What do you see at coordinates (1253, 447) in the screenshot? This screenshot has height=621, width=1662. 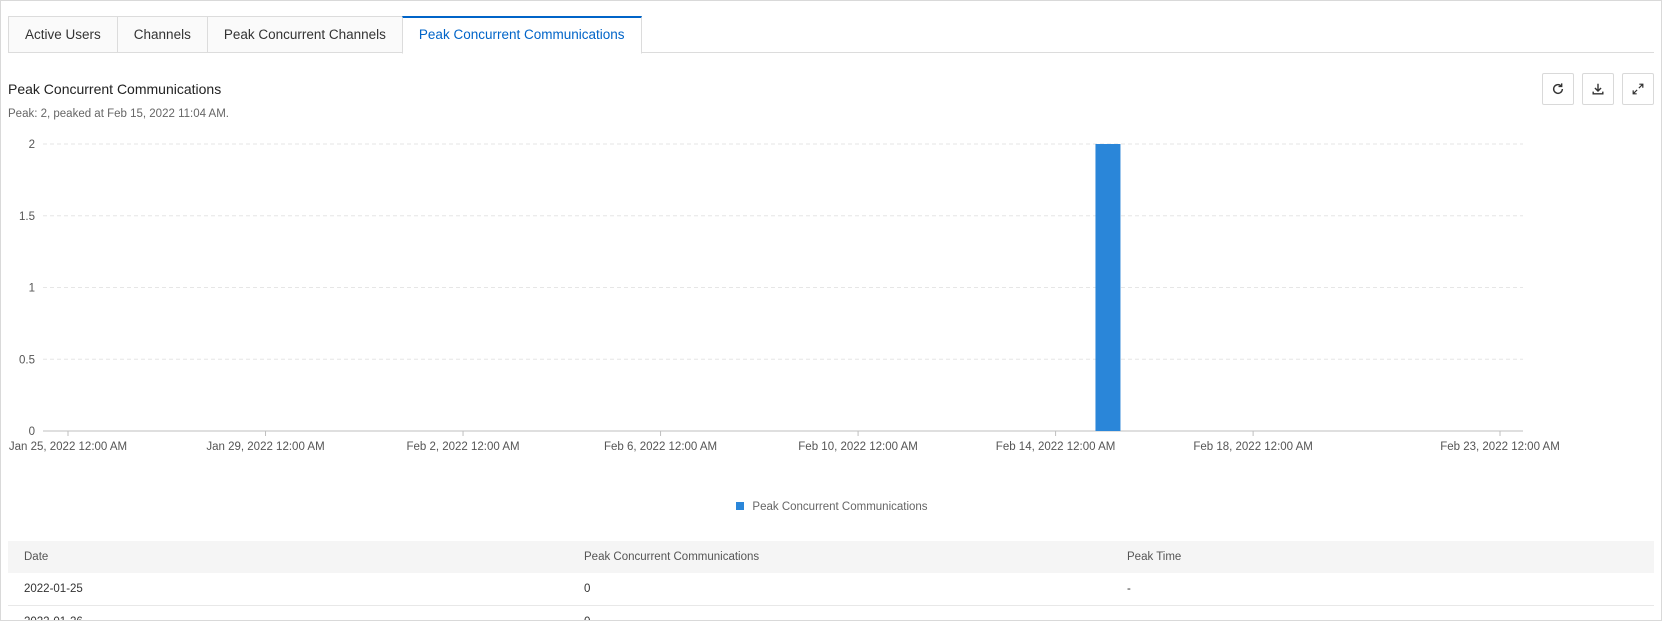 I see `x-tick-label: Feb 18, 2022 12:00 AM` at bounding box center [1253, 447].